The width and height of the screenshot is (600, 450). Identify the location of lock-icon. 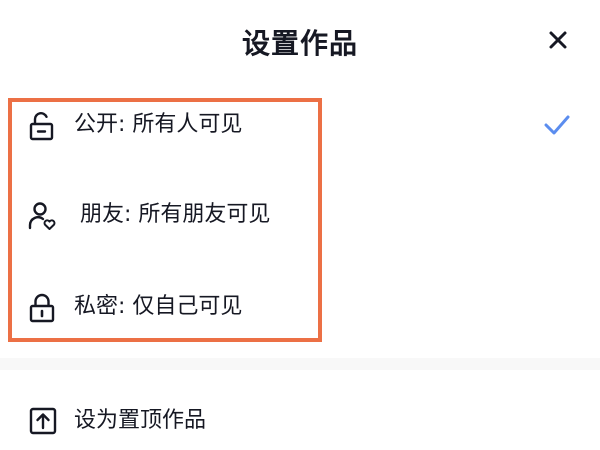
(42, 308).